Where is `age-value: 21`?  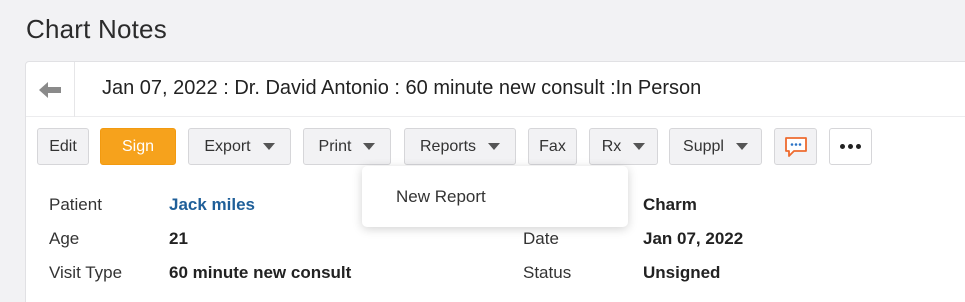 age-value: 21 is located at coordinates (178, 238).